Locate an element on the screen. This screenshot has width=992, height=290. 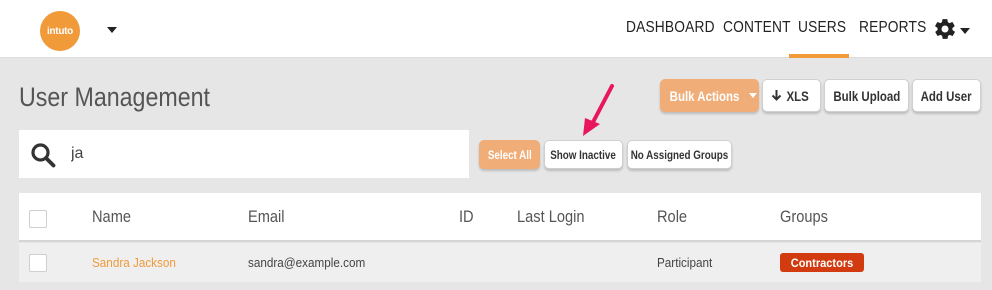
search-input is located at coordinates (261, 154).